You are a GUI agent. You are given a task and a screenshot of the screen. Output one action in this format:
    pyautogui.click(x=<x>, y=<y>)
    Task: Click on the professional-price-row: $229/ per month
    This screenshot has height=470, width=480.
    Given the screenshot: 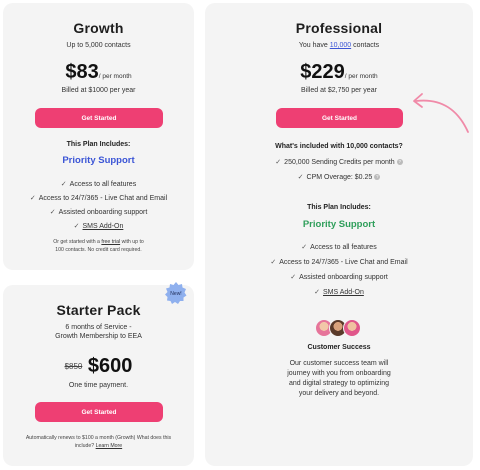 What is the action you would take?
    pyautogui.click(x=339, y=72)
    